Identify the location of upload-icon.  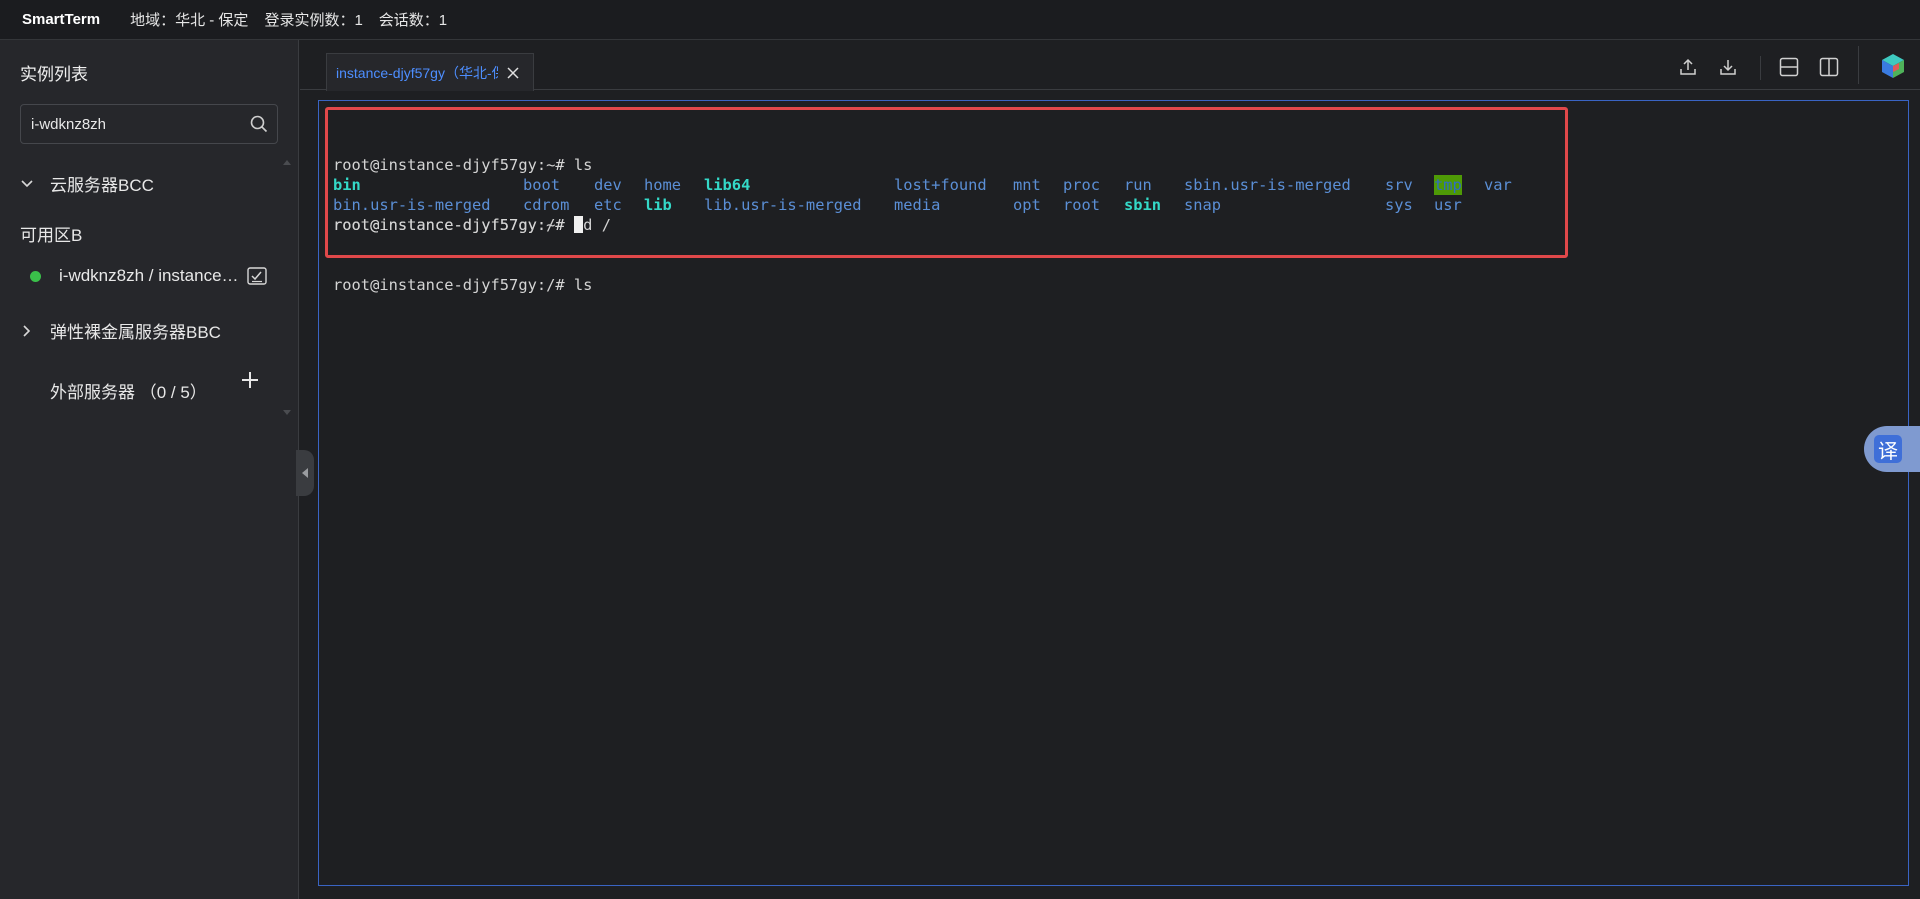
(1688, 67).